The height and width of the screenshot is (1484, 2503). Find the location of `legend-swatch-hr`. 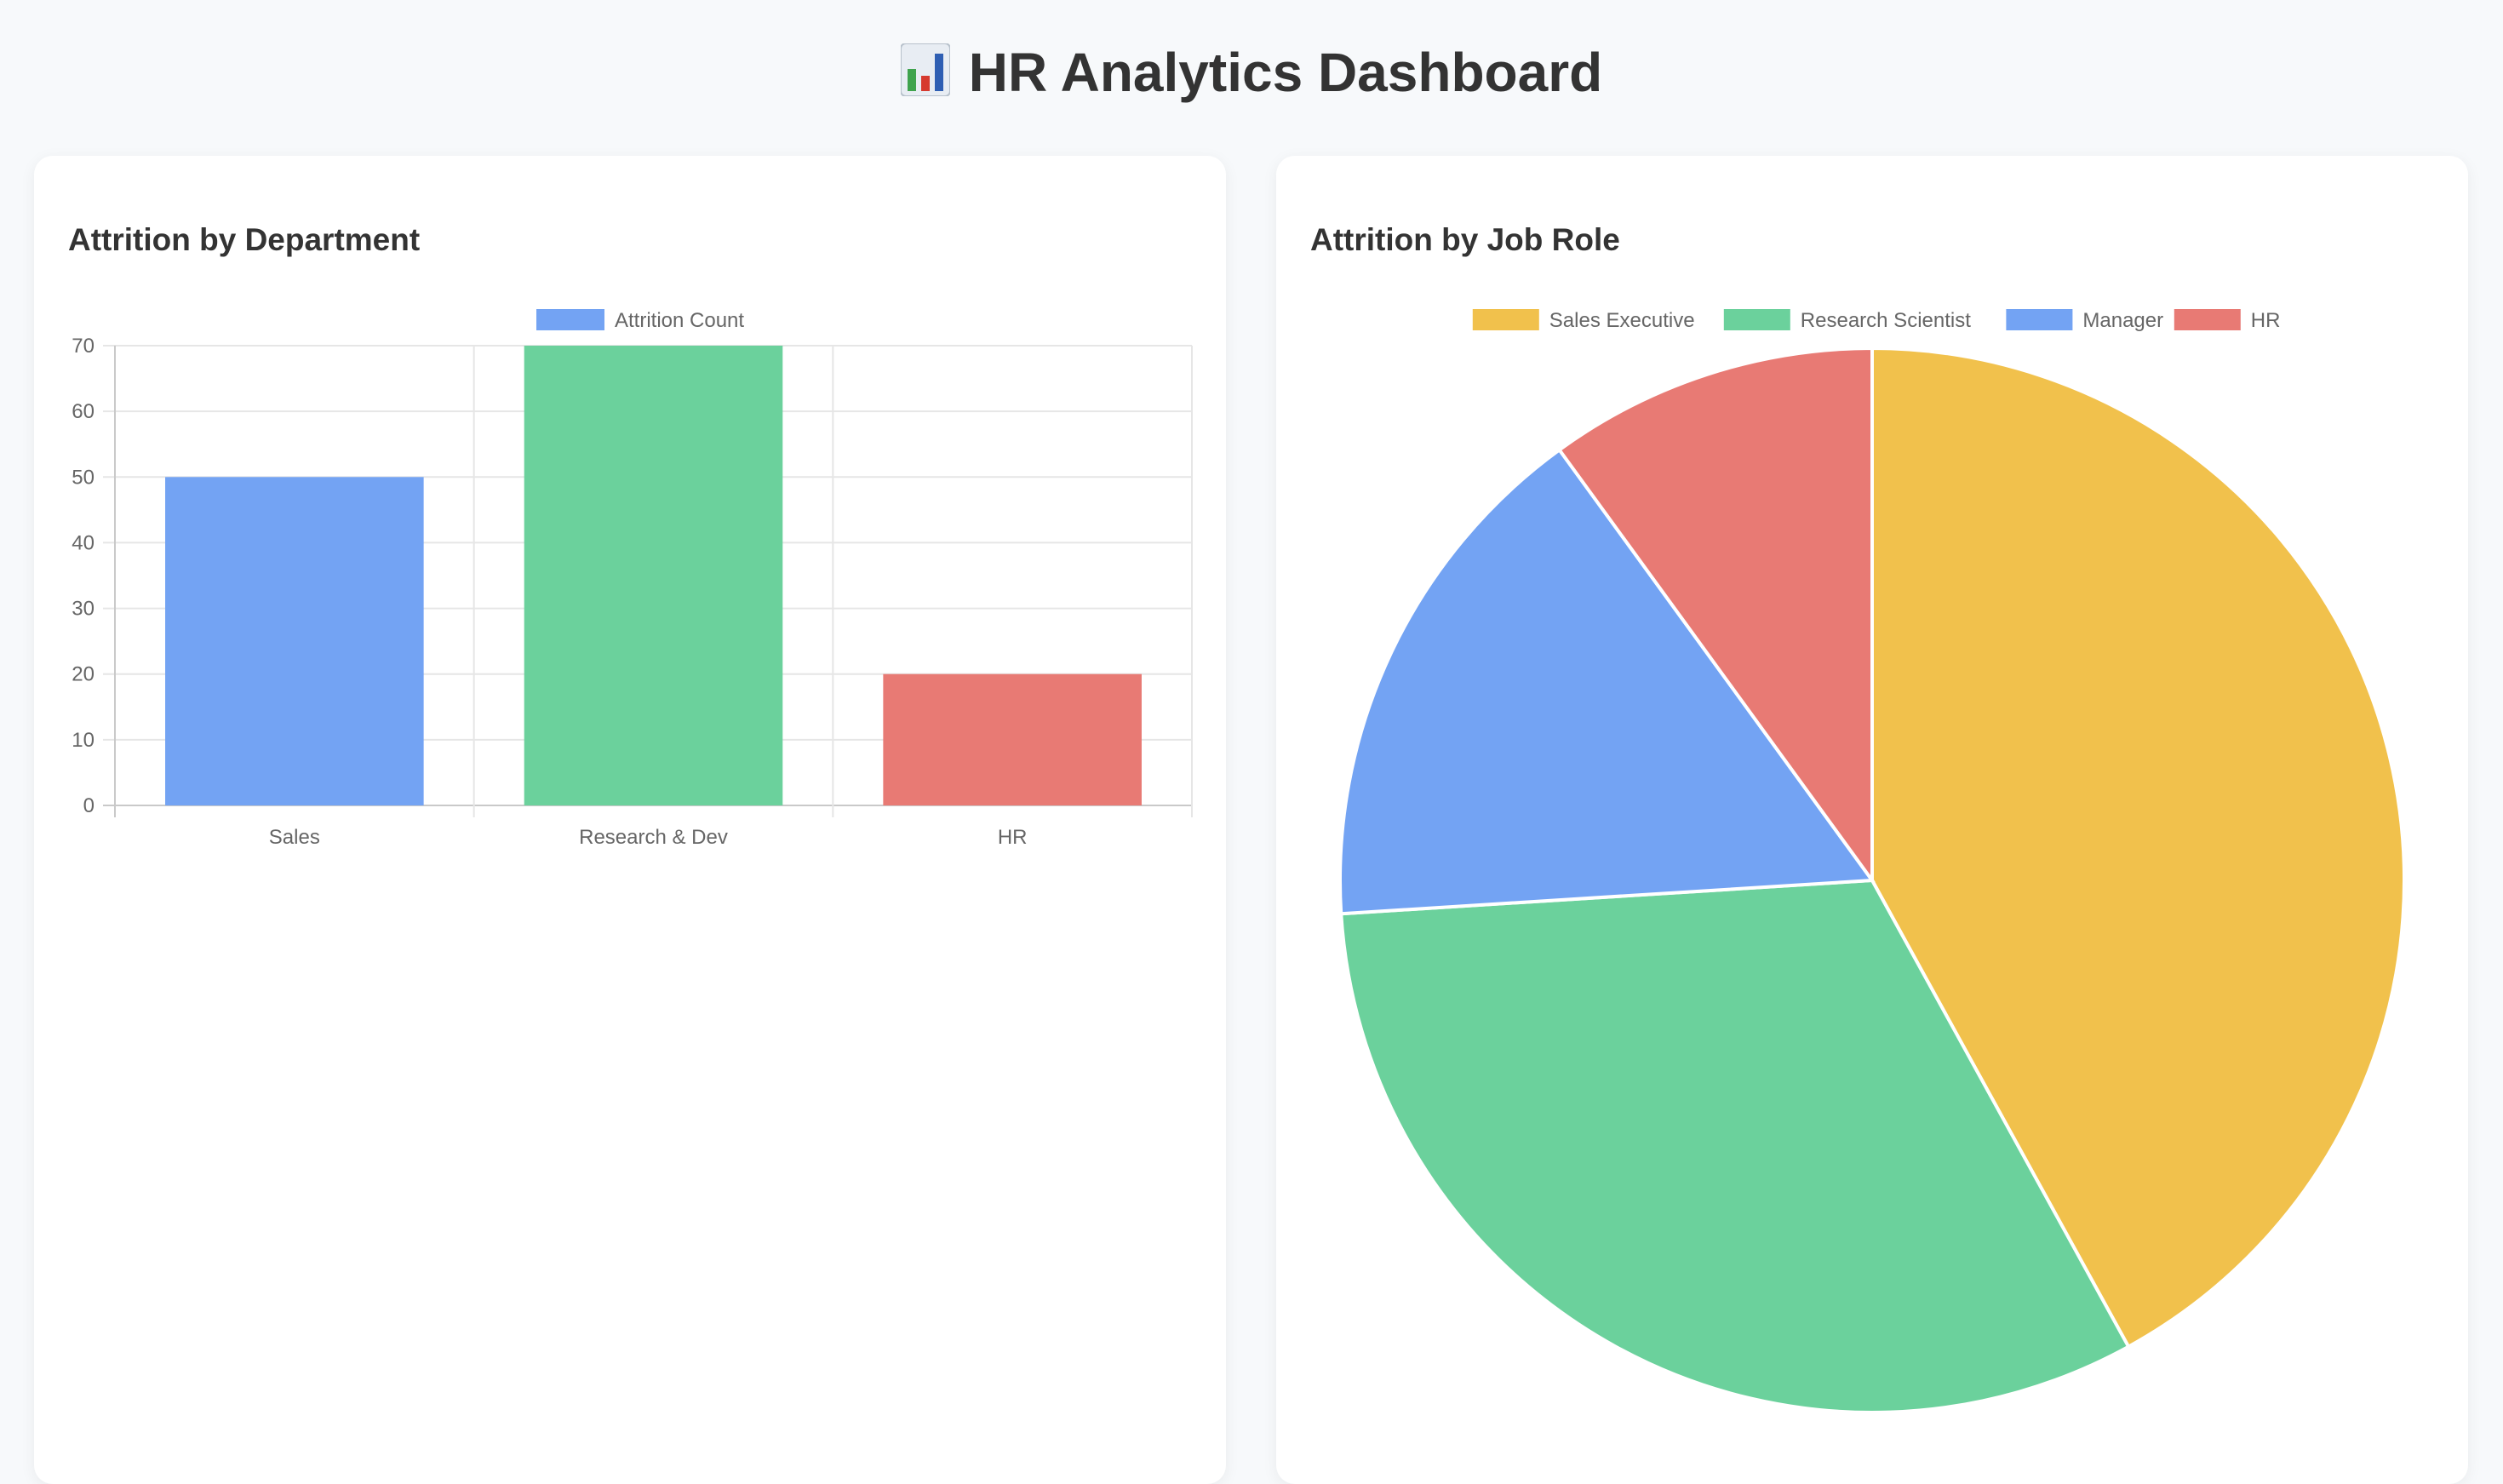

legend-swatch-hr is located at coordinates (2207, 320).